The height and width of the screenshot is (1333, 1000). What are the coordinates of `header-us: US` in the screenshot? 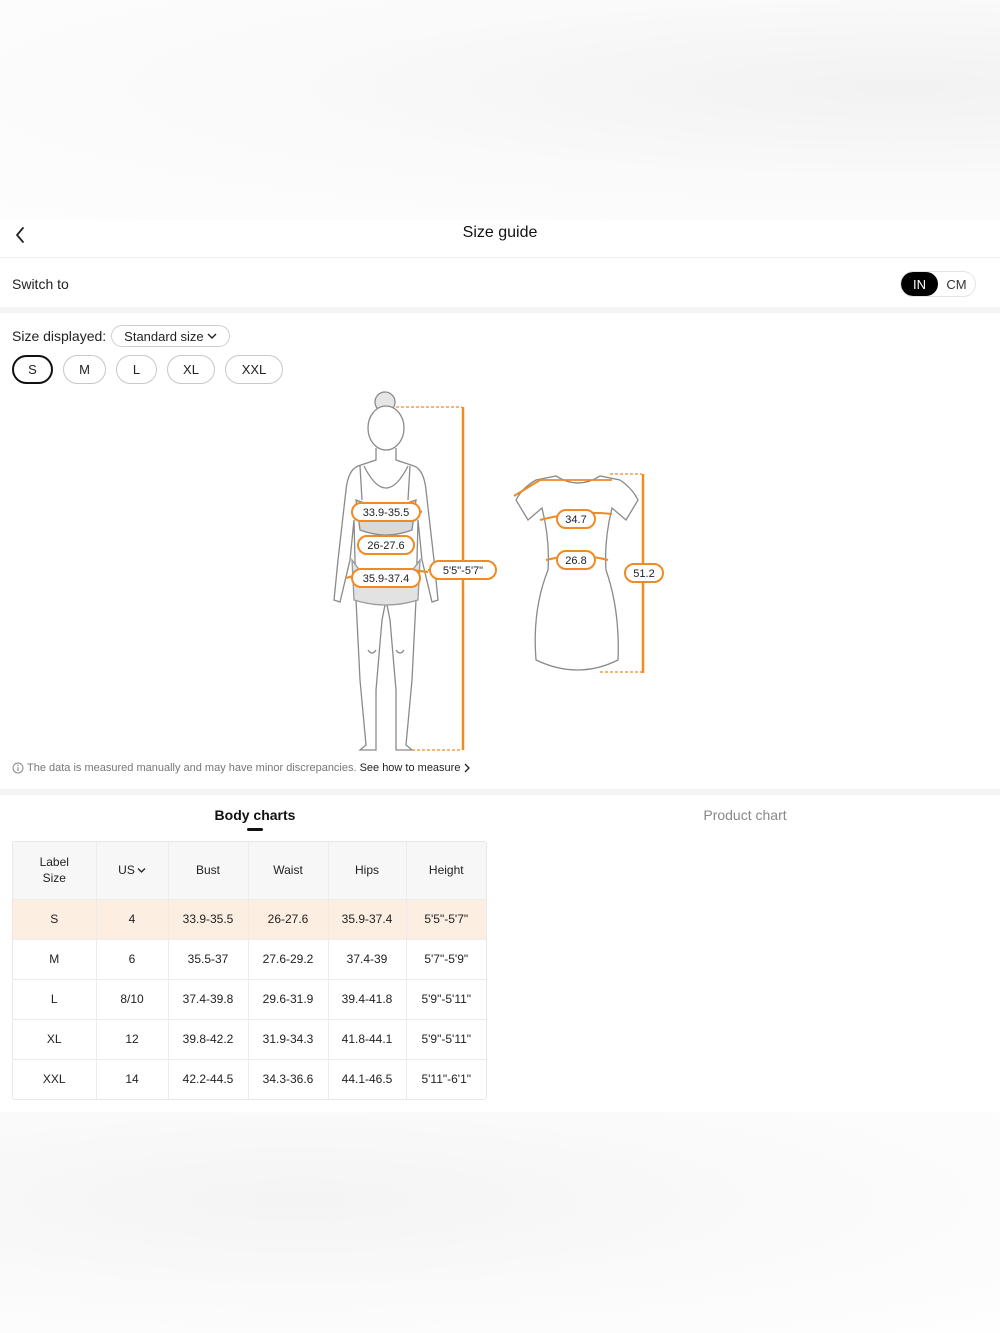 It's located at (132, 871).